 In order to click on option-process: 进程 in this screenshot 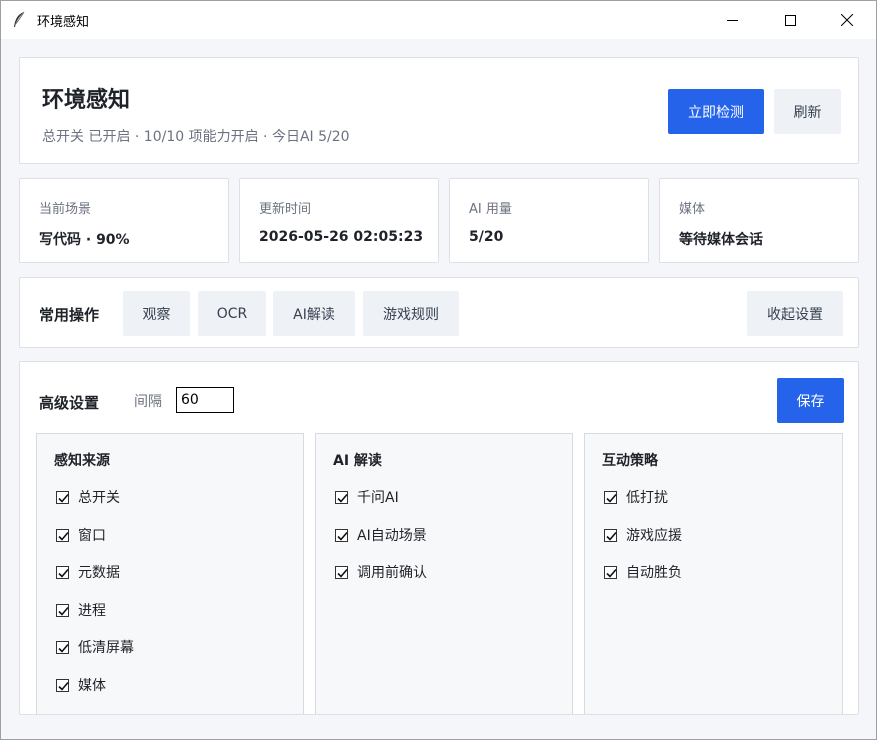, I will do `click(81, 610)`.